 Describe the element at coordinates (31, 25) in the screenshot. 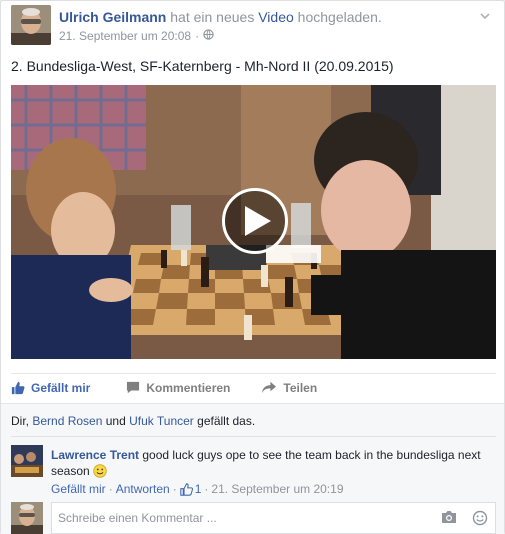

I see `actor-avatar` at that location.